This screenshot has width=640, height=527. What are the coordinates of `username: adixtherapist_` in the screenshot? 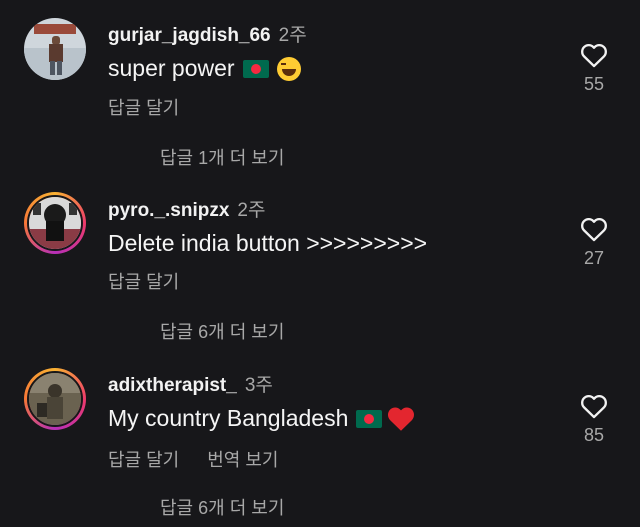 It's located at (172, 385).